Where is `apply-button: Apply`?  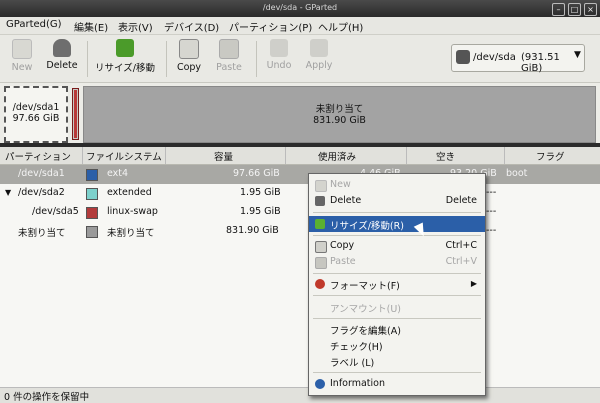 apply-button: Apply is located at coordinates (319, 55).